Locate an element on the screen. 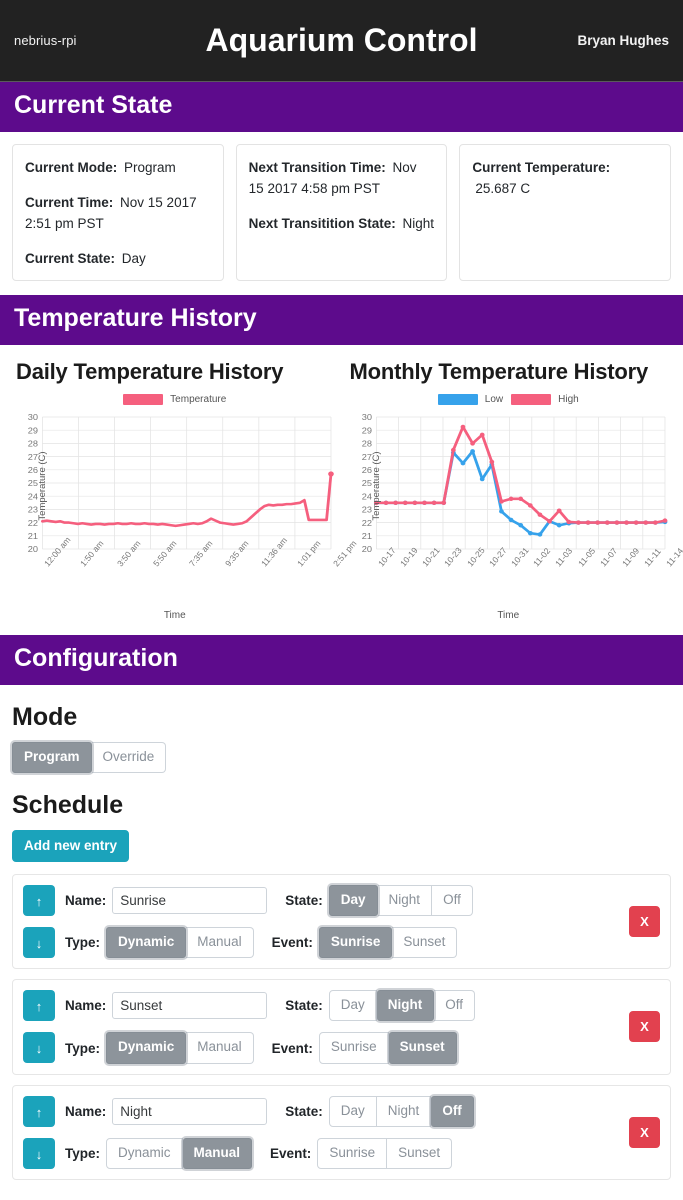  navbar-user: Bryan Hughes is located at coordinates (623, 40).